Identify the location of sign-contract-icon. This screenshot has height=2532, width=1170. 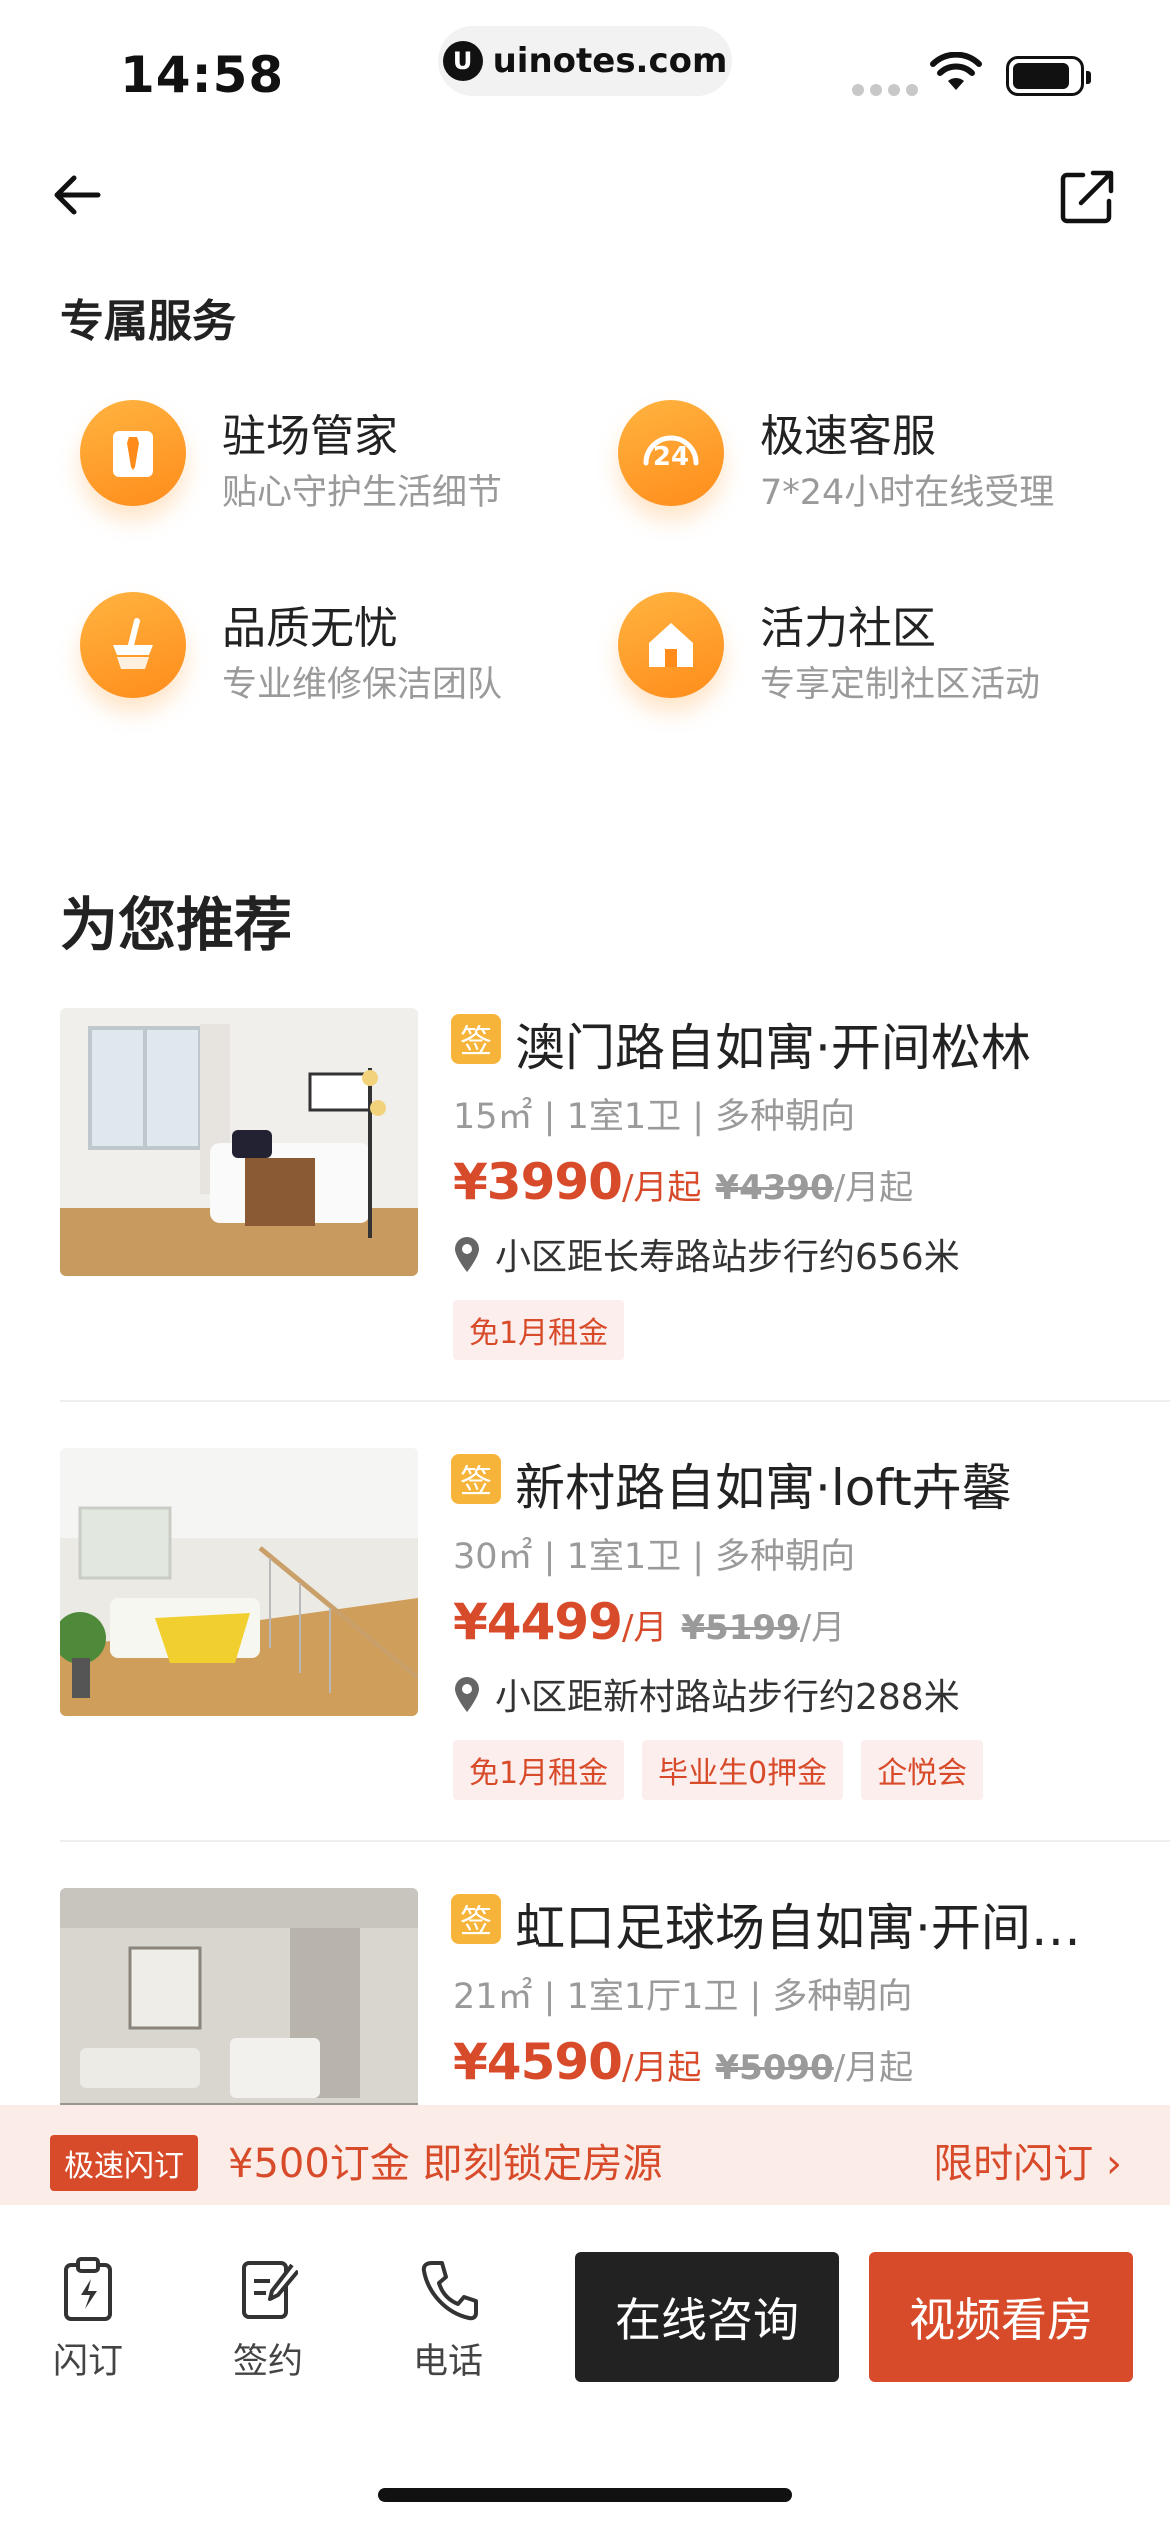
(271, 2290).